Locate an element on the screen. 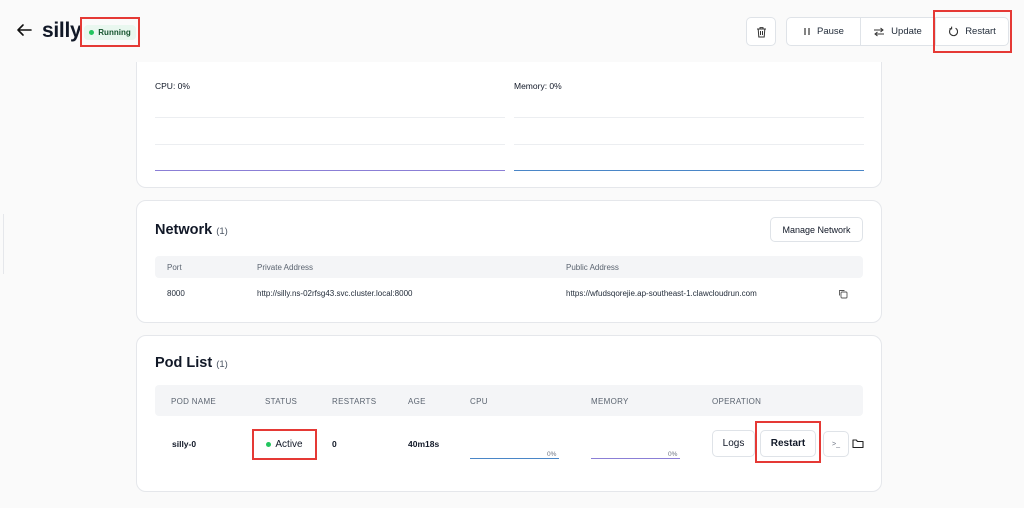  back-arrow-icon is located at coordinates (24, 30).